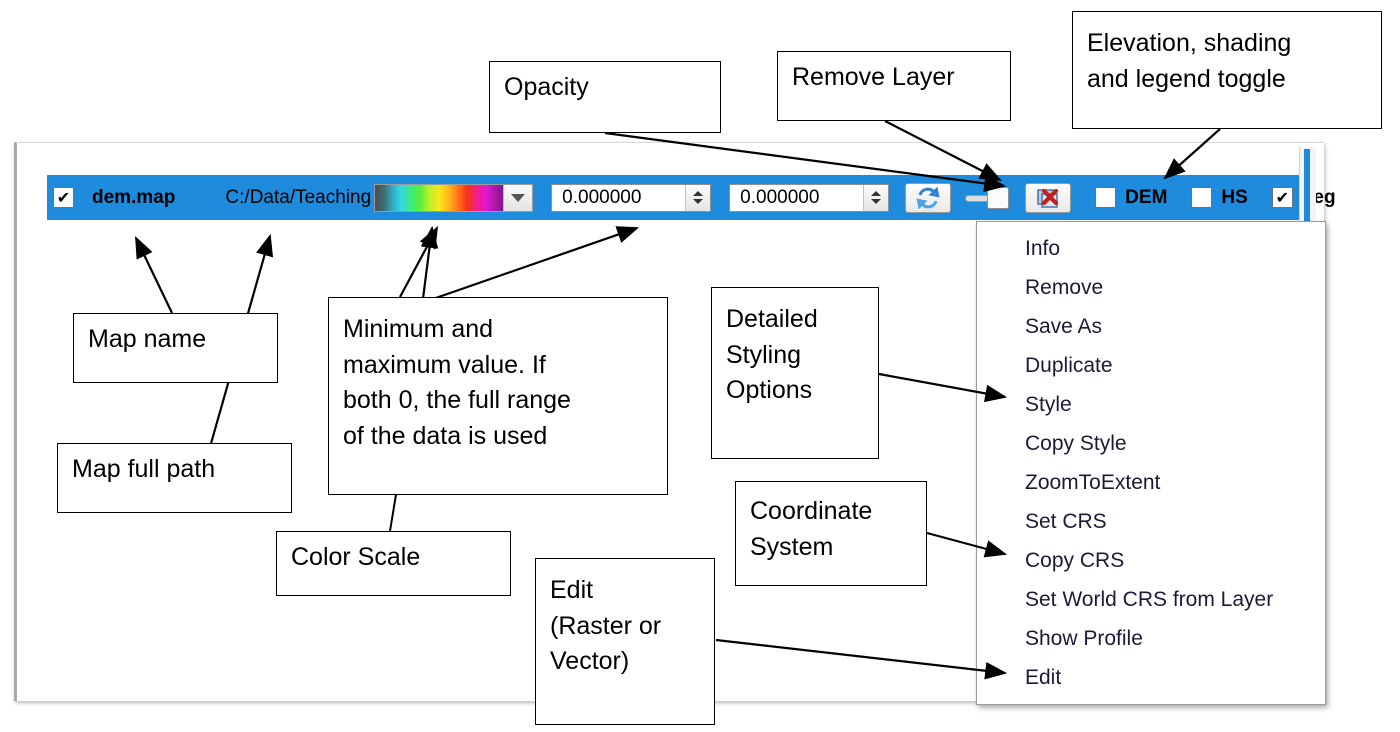 This screenshot has width=1400, height=732. What do you see at coordinates (625, 641) in the screenshot?
I see `annotation-edit: Edit (Raster or Vector)` at bounding box center [625, 641].